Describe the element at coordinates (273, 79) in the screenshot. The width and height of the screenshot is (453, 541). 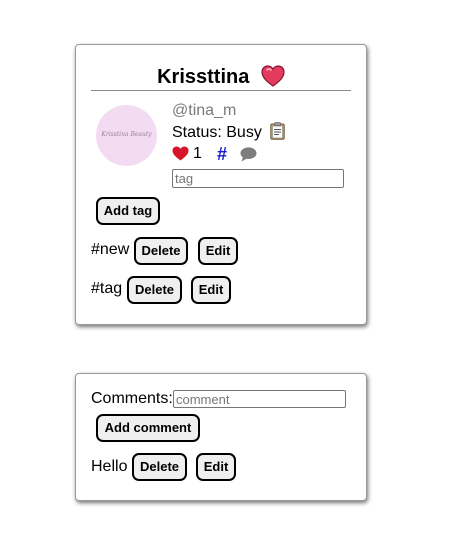
I see `heart-emoji-icon` at that location.